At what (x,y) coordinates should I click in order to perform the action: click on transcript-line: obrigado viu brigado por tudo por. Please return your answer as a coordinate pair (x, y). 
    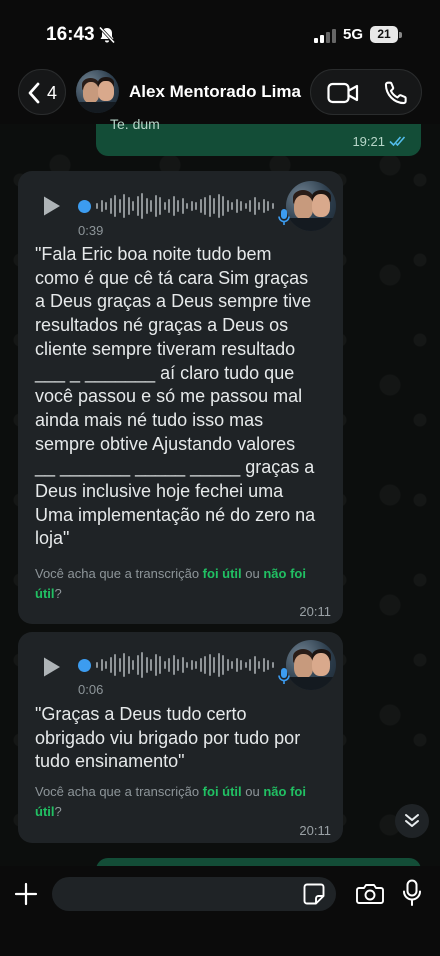
    Looking at the image, I should click on (168, 737).